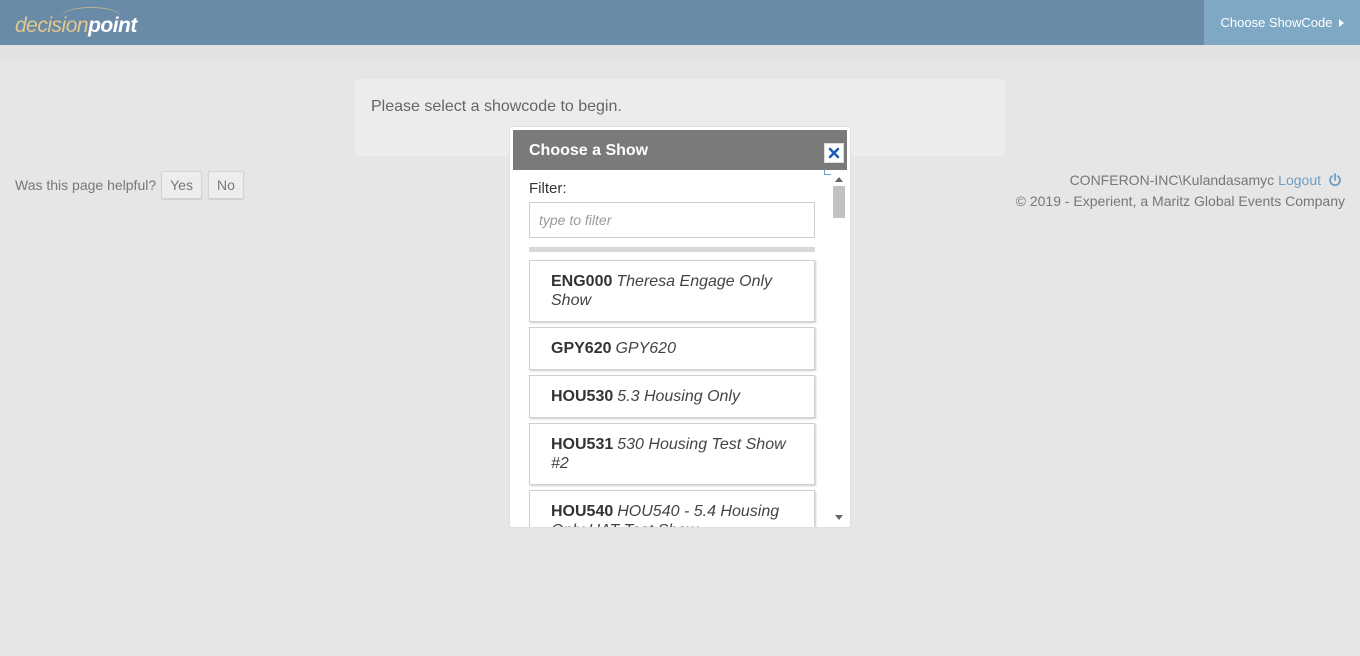 The height and width of the screenshot is (656, 1360). What do you see at coordinates (52, 25) in the screenshot?
I see `logo-text-decision: decision` at bounding box center [52, 25].